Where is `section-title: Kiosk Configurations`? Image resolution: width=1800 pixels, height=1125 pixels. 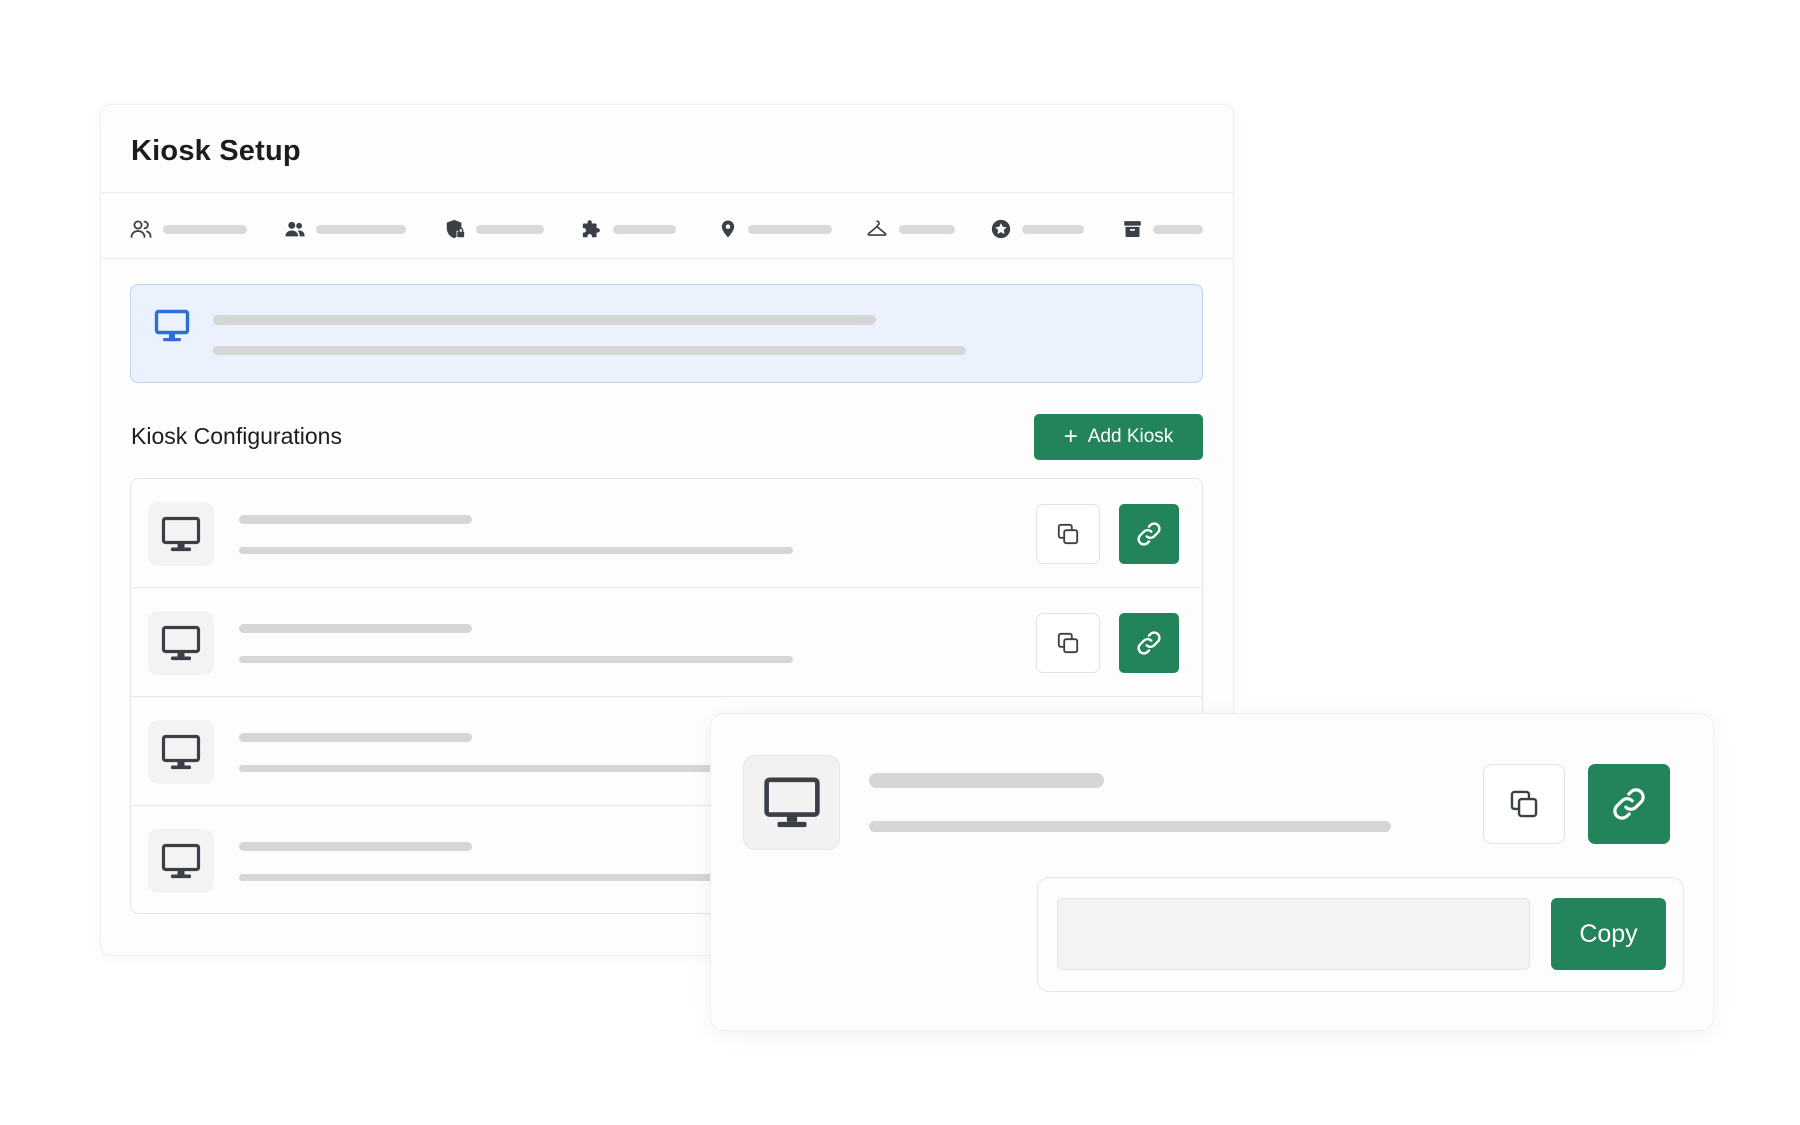
section-title: Kiosk Configurations is located at coordinates (236, 436).